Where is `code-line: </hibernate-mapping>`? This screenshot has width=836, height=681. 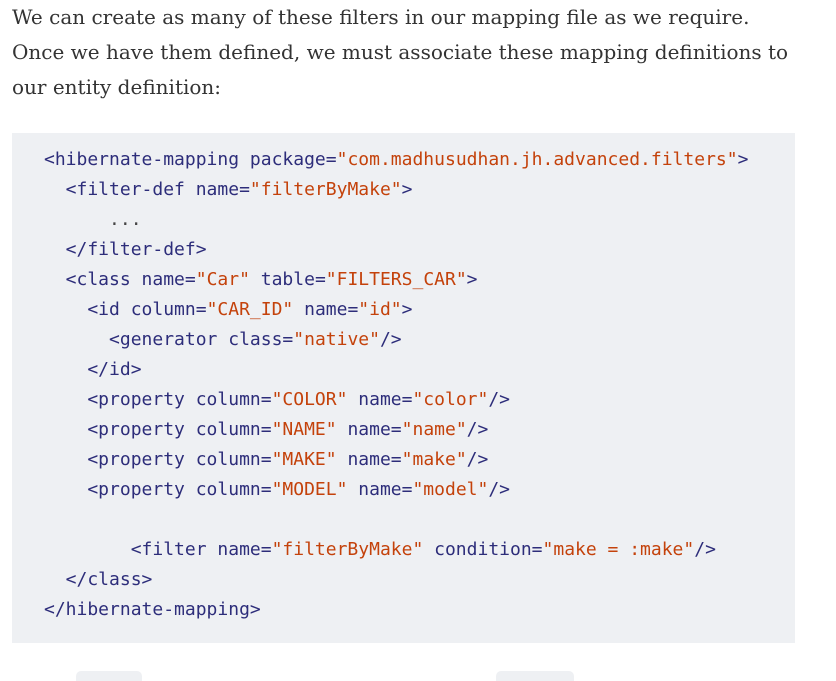 code-line: </hibernate-mapping> is located at coordinates (419, 610).